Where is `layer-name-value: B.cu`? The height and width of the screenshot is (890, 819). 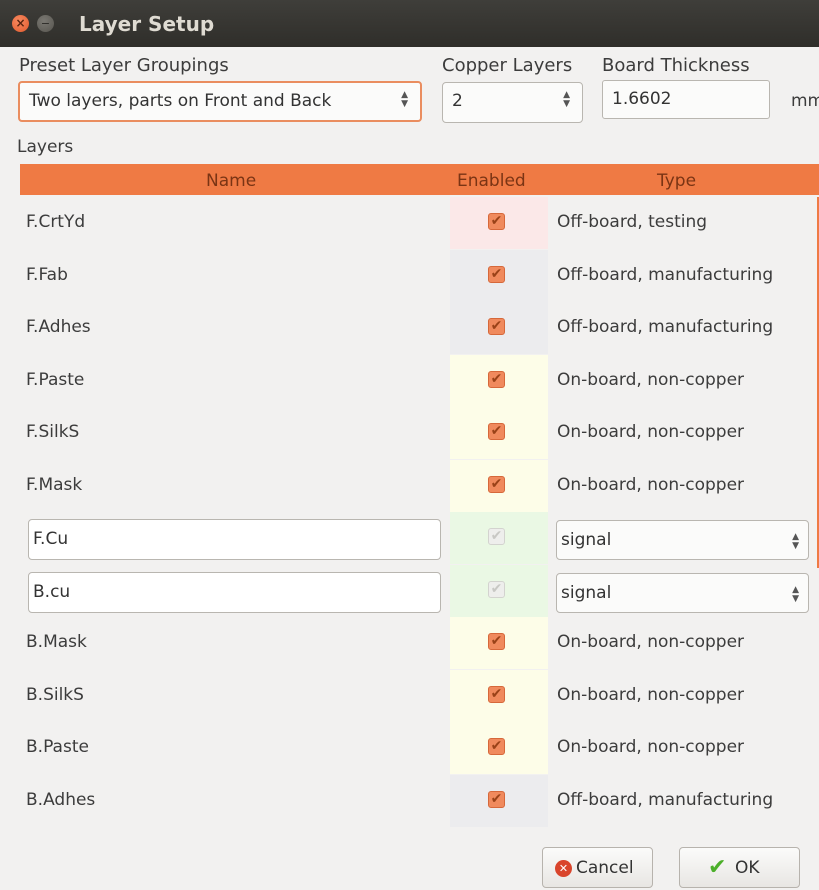 layer-name-value: B.cu is located at coordinates (52, 592).